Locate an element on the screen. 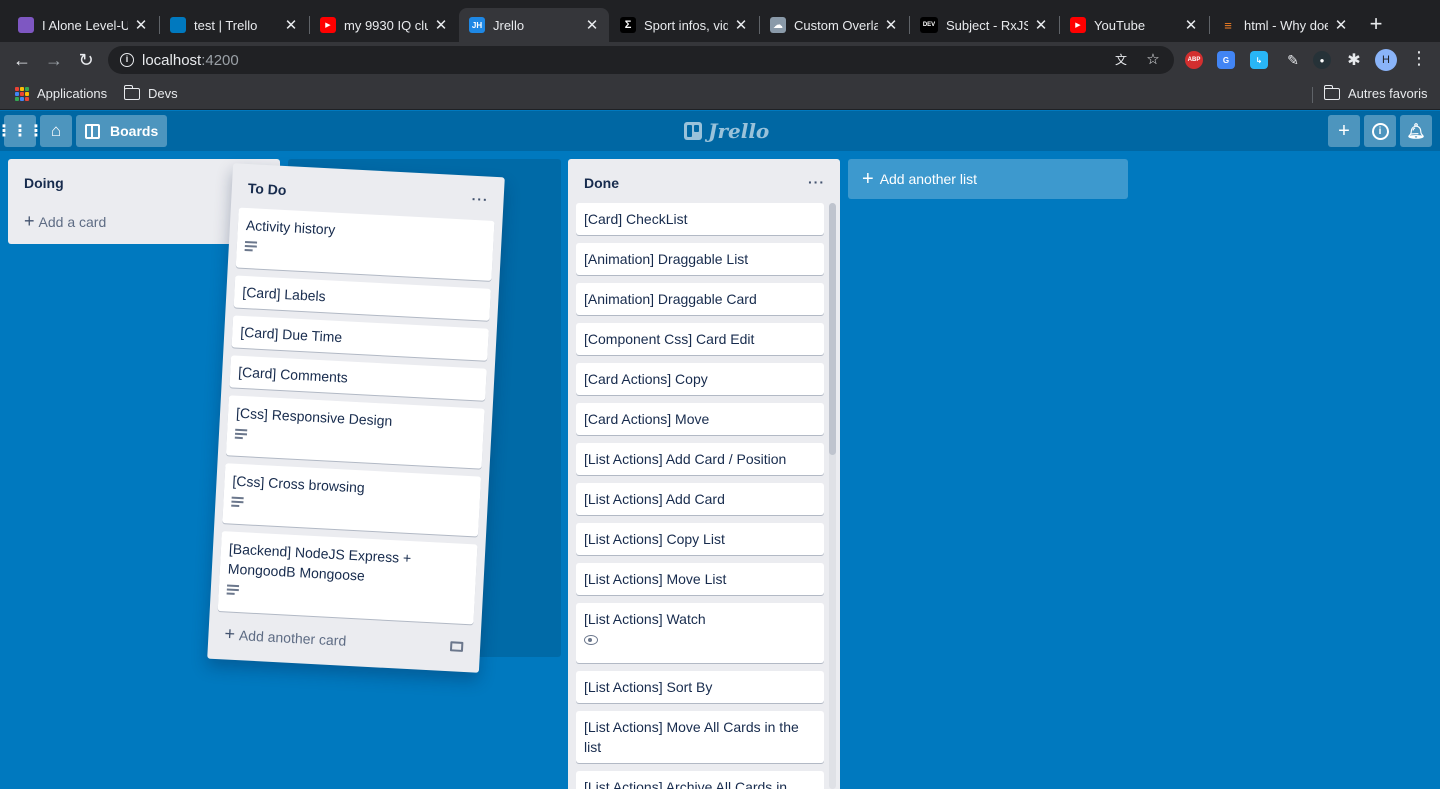  card: [Card Actions] Copy is located at coordinates (700, 379).